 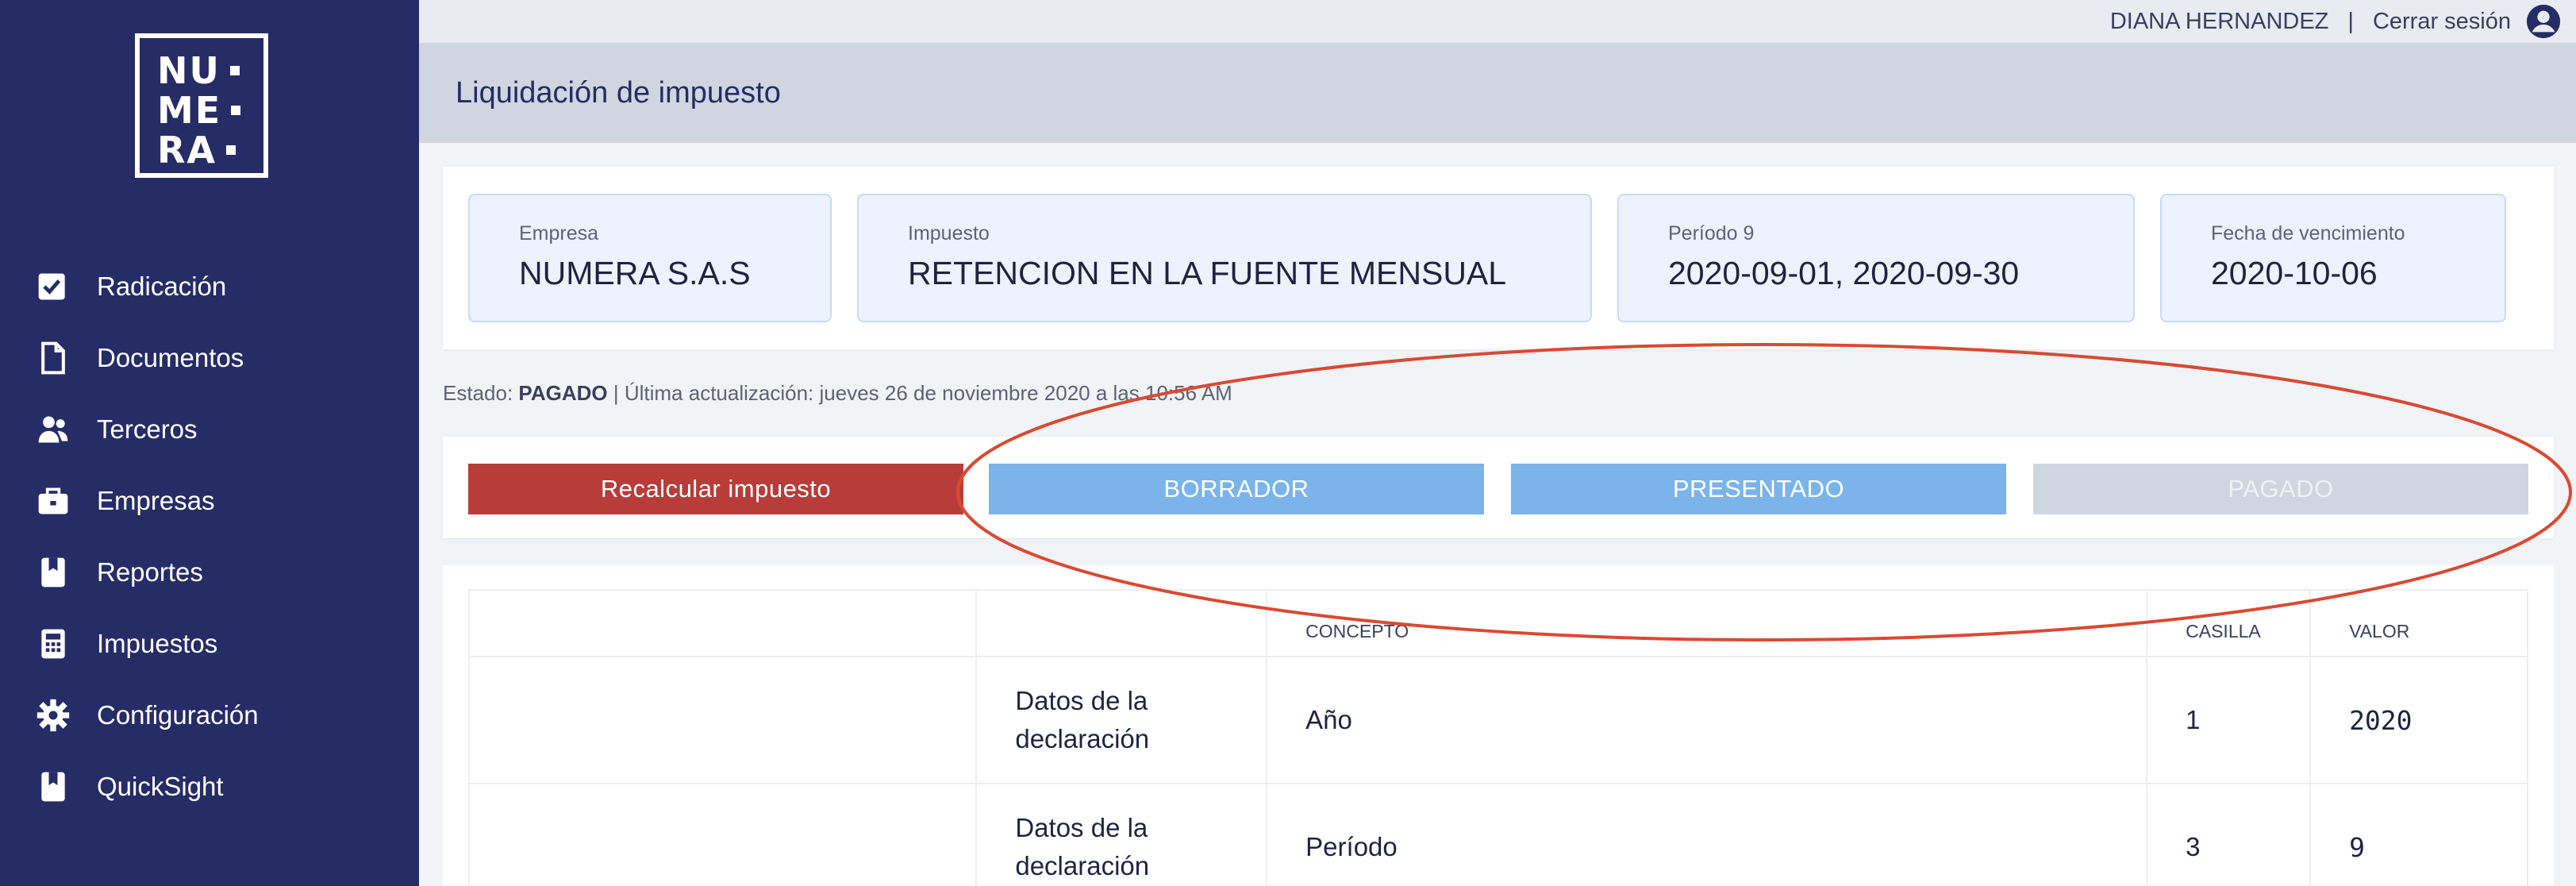 What do you see at coordinates (1707, 623) in the screenshot?
I see `table-header-concepto: CONCEPTO` at bounding box center [1707, 623].